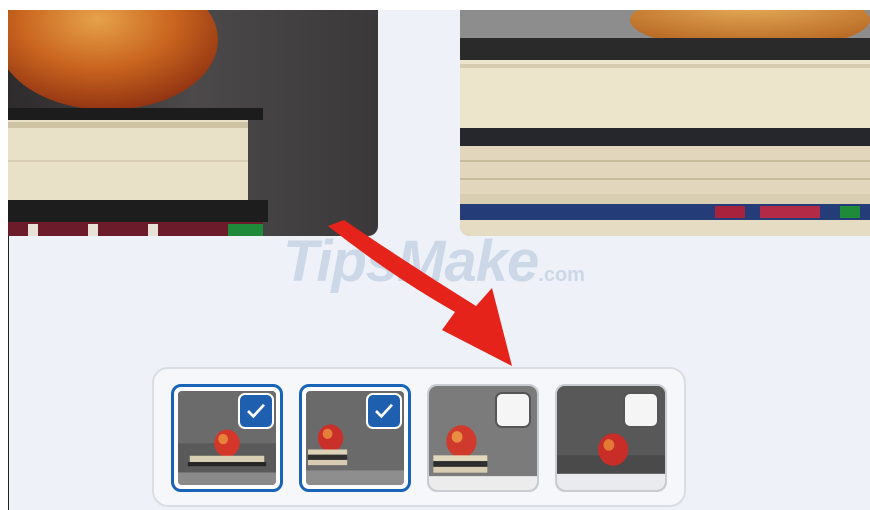  I want to click on watermark-suffix: .com, so click(561, 275).